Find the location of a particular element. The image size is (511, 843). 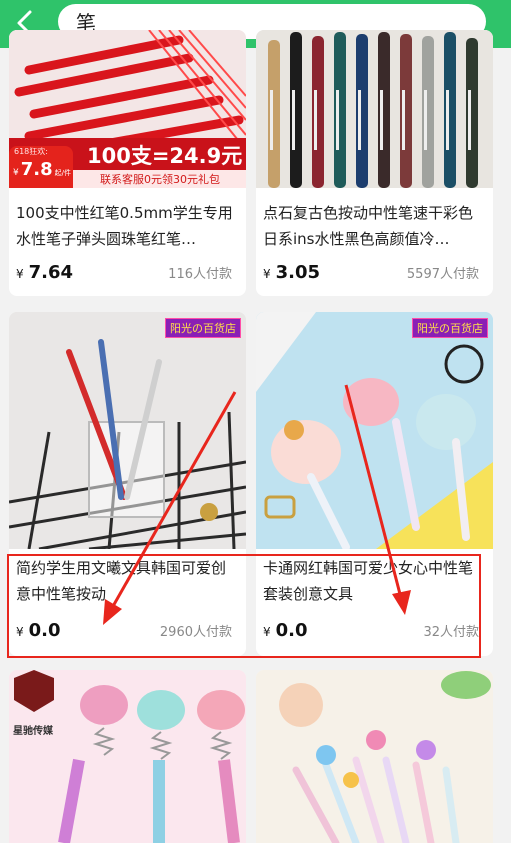

service-strip: 联系客服0元领30元礼包 is located at coordinates (159, 179).